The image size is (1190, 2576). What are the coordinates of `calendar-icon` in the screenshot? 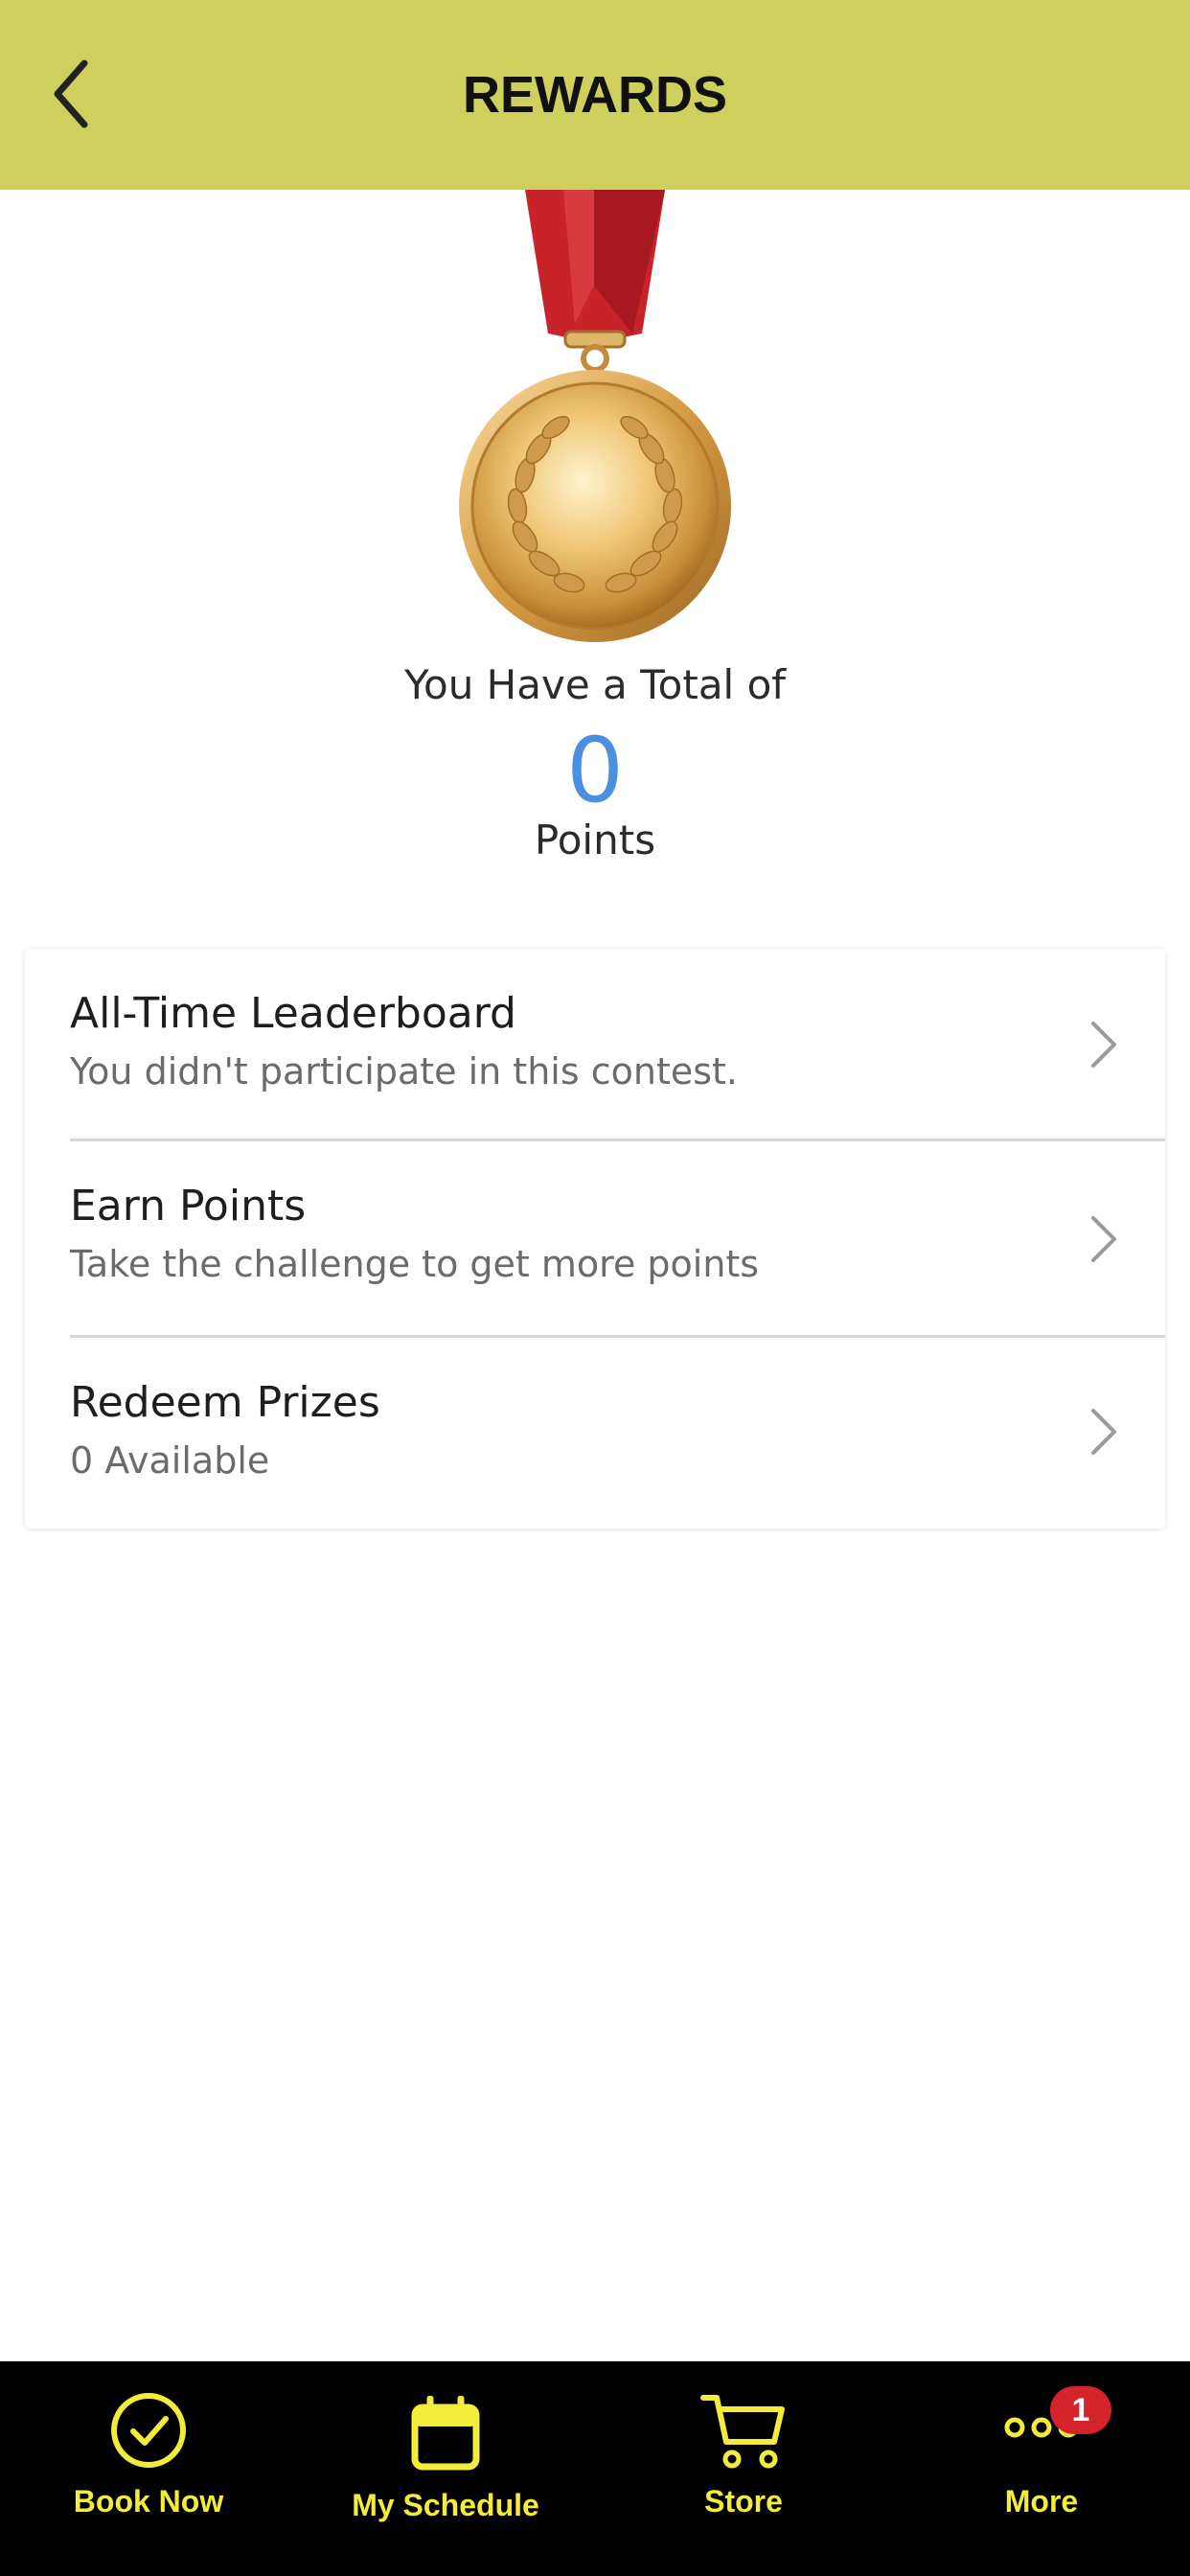 It's located at (445, 2433).